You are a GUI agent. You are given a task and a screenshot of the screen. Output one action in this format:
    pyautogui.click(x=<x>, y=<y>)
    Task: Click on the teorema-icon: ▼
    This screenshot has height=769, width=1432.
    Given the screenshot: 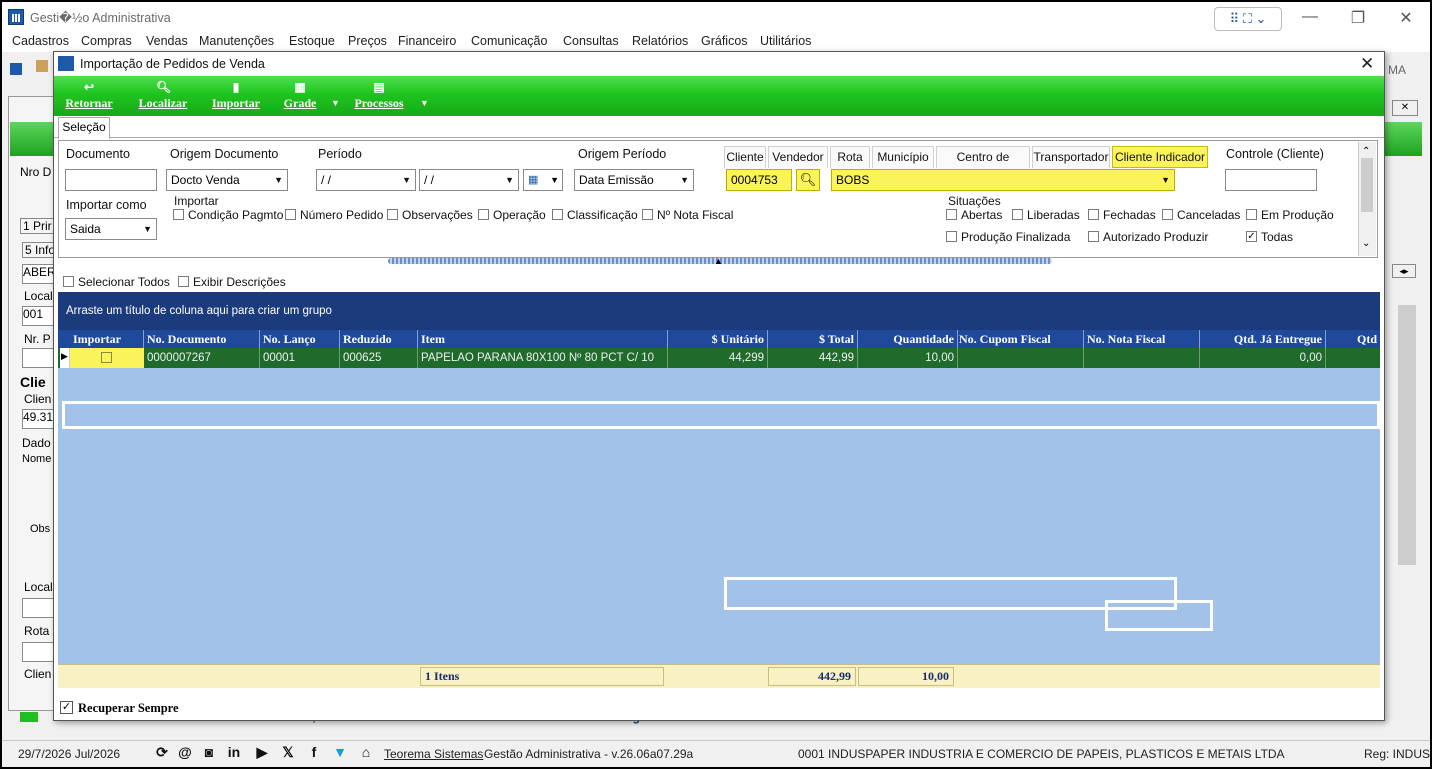 What is the action you would take?
    pyautogui.click(x=340, y=752)
    